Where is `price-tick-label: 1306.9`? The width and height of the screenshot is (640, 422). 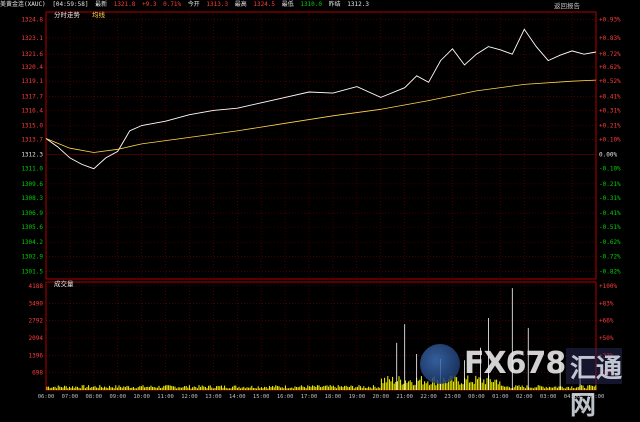
price-tick-label: 1306.9 is located at coordinates (32, 213).